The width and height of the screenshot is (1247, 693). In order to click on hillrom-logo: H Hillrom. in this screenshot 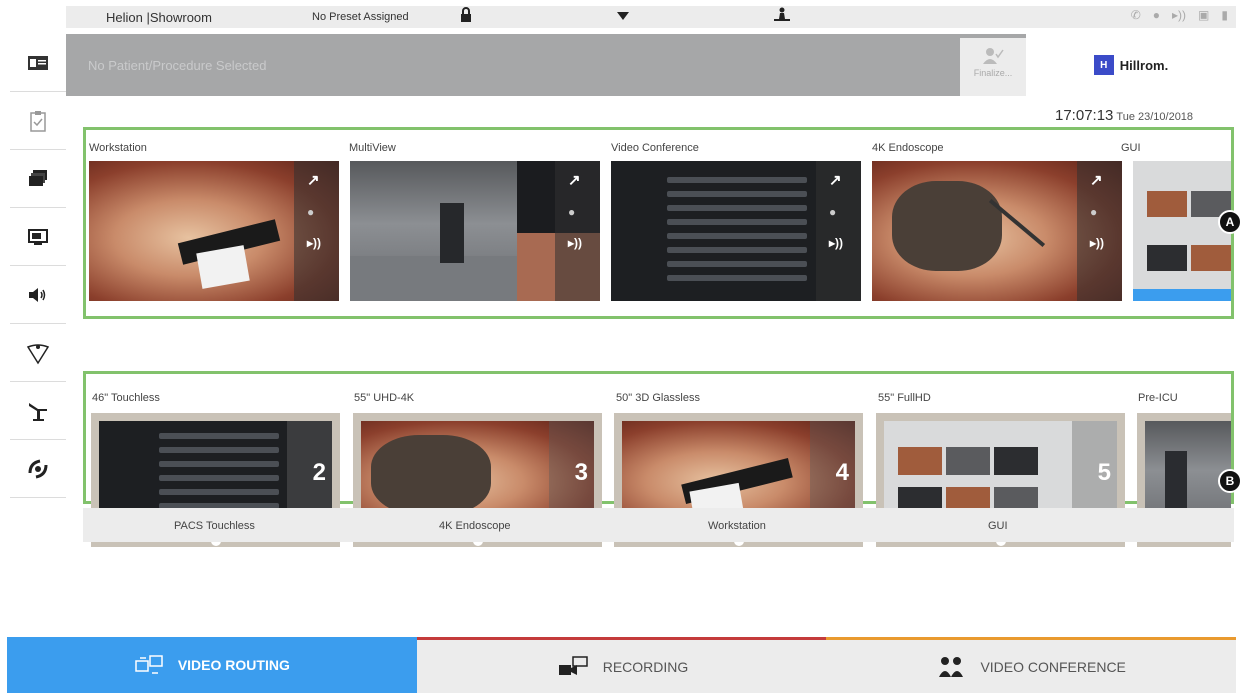, I will do `click(1131, 65)`.